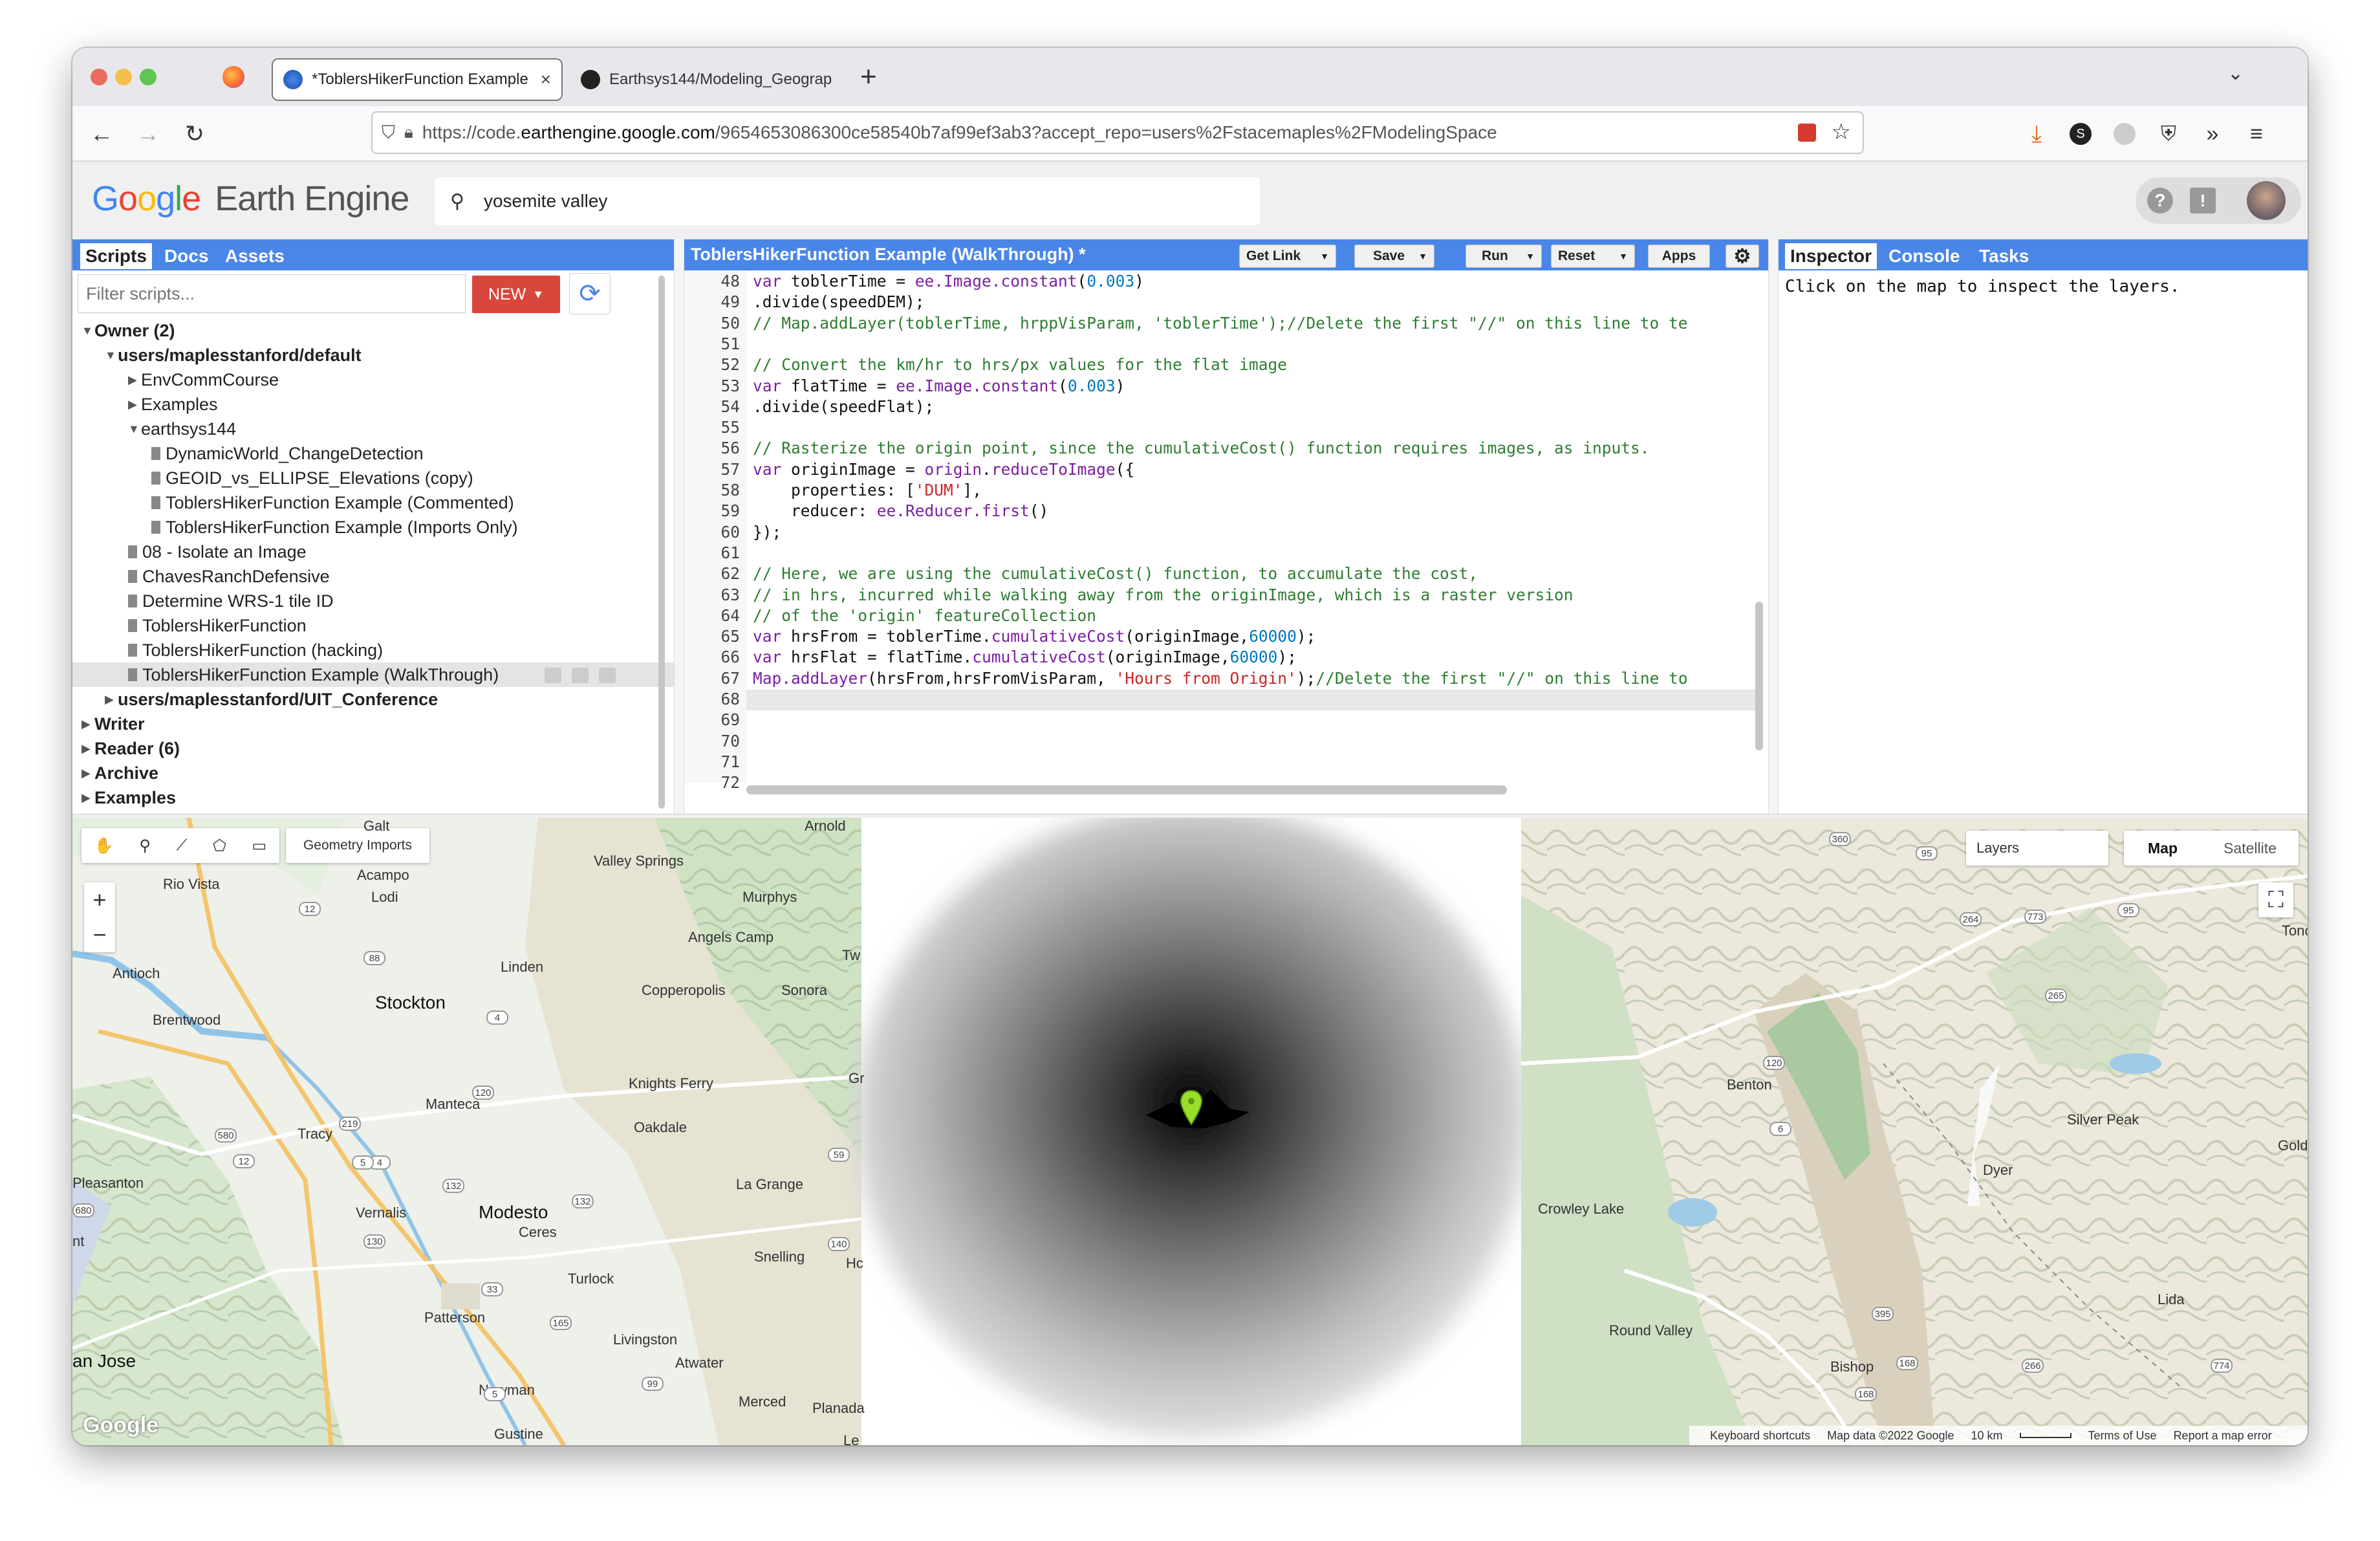 Image resolution: width=2380 pixels, height=1541 pixels. I want to click on tab-inspector: Inspector, so click(1831, 256).